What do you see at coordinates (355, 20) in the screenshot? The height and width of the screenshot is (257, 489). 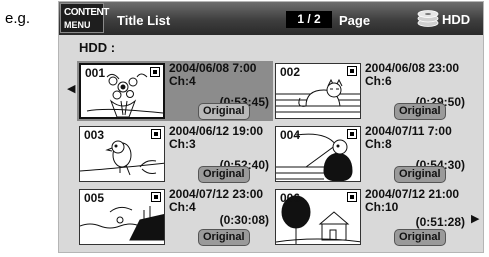 I see `page-label: Page` at bounding box center [355, 20].